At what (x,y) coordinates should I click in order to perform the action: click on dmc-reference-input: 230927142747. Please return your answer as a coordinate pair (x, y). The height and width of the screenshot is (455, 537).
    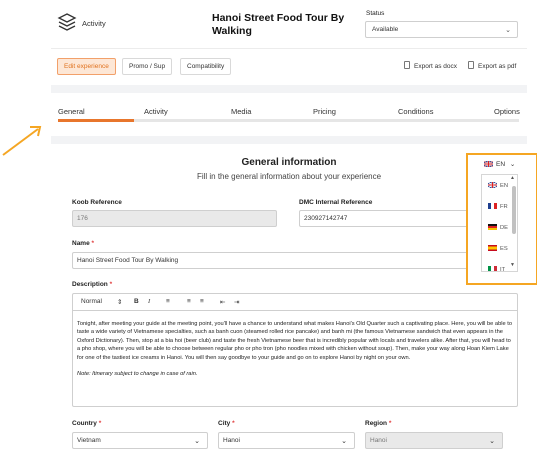
    Looking at the image, I should click on (386, 218).